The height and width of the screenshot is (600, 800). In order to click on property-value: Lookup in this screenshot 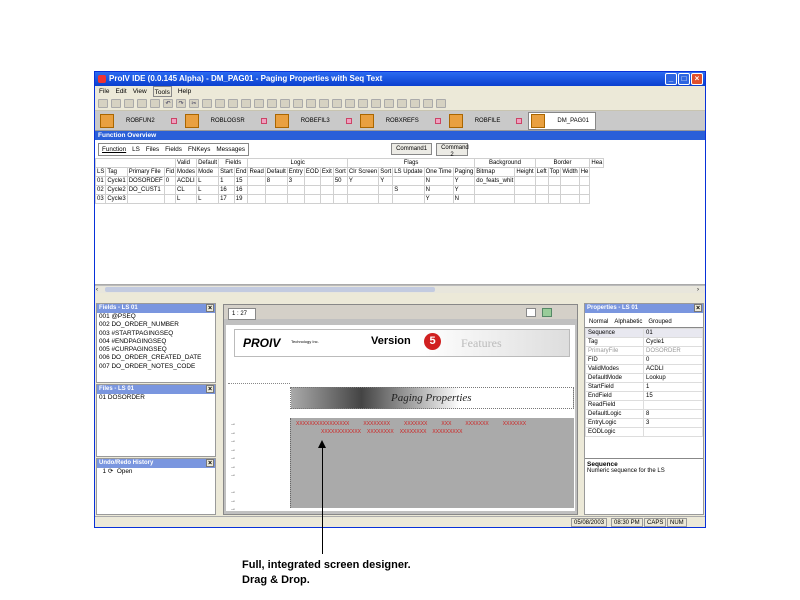, I will do `click(673, 378)`.